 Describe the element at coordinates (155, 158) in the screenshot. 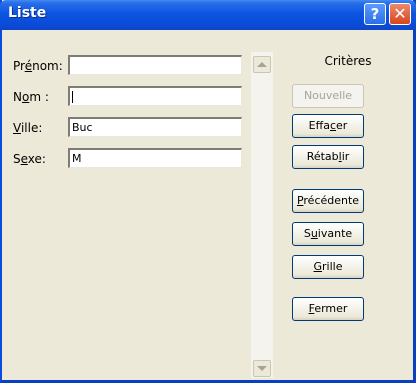

I see `sexe-field: M` at that location.